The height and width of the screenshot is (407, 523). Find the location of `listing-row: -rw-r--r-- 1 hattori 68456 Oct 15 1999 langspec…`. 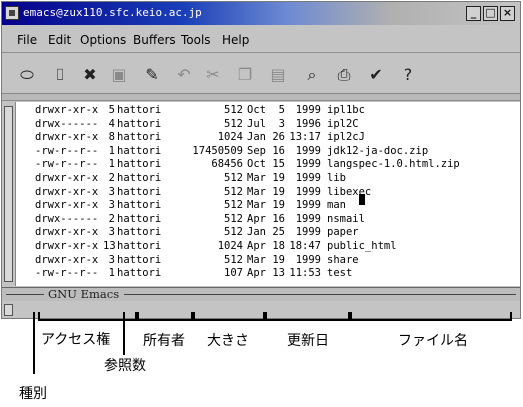

listing-row: -rw-r--r-- 1 hattori 68456 Oct 15 1999 langspec… is located at coordinates (275, 164).